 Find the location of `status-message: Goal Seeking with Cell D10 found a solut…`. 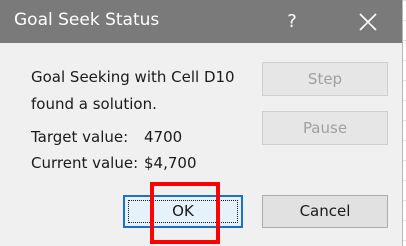

status-message: Goal Seeking with Cell D10 found a solut… is located at coordinates (133, 91).